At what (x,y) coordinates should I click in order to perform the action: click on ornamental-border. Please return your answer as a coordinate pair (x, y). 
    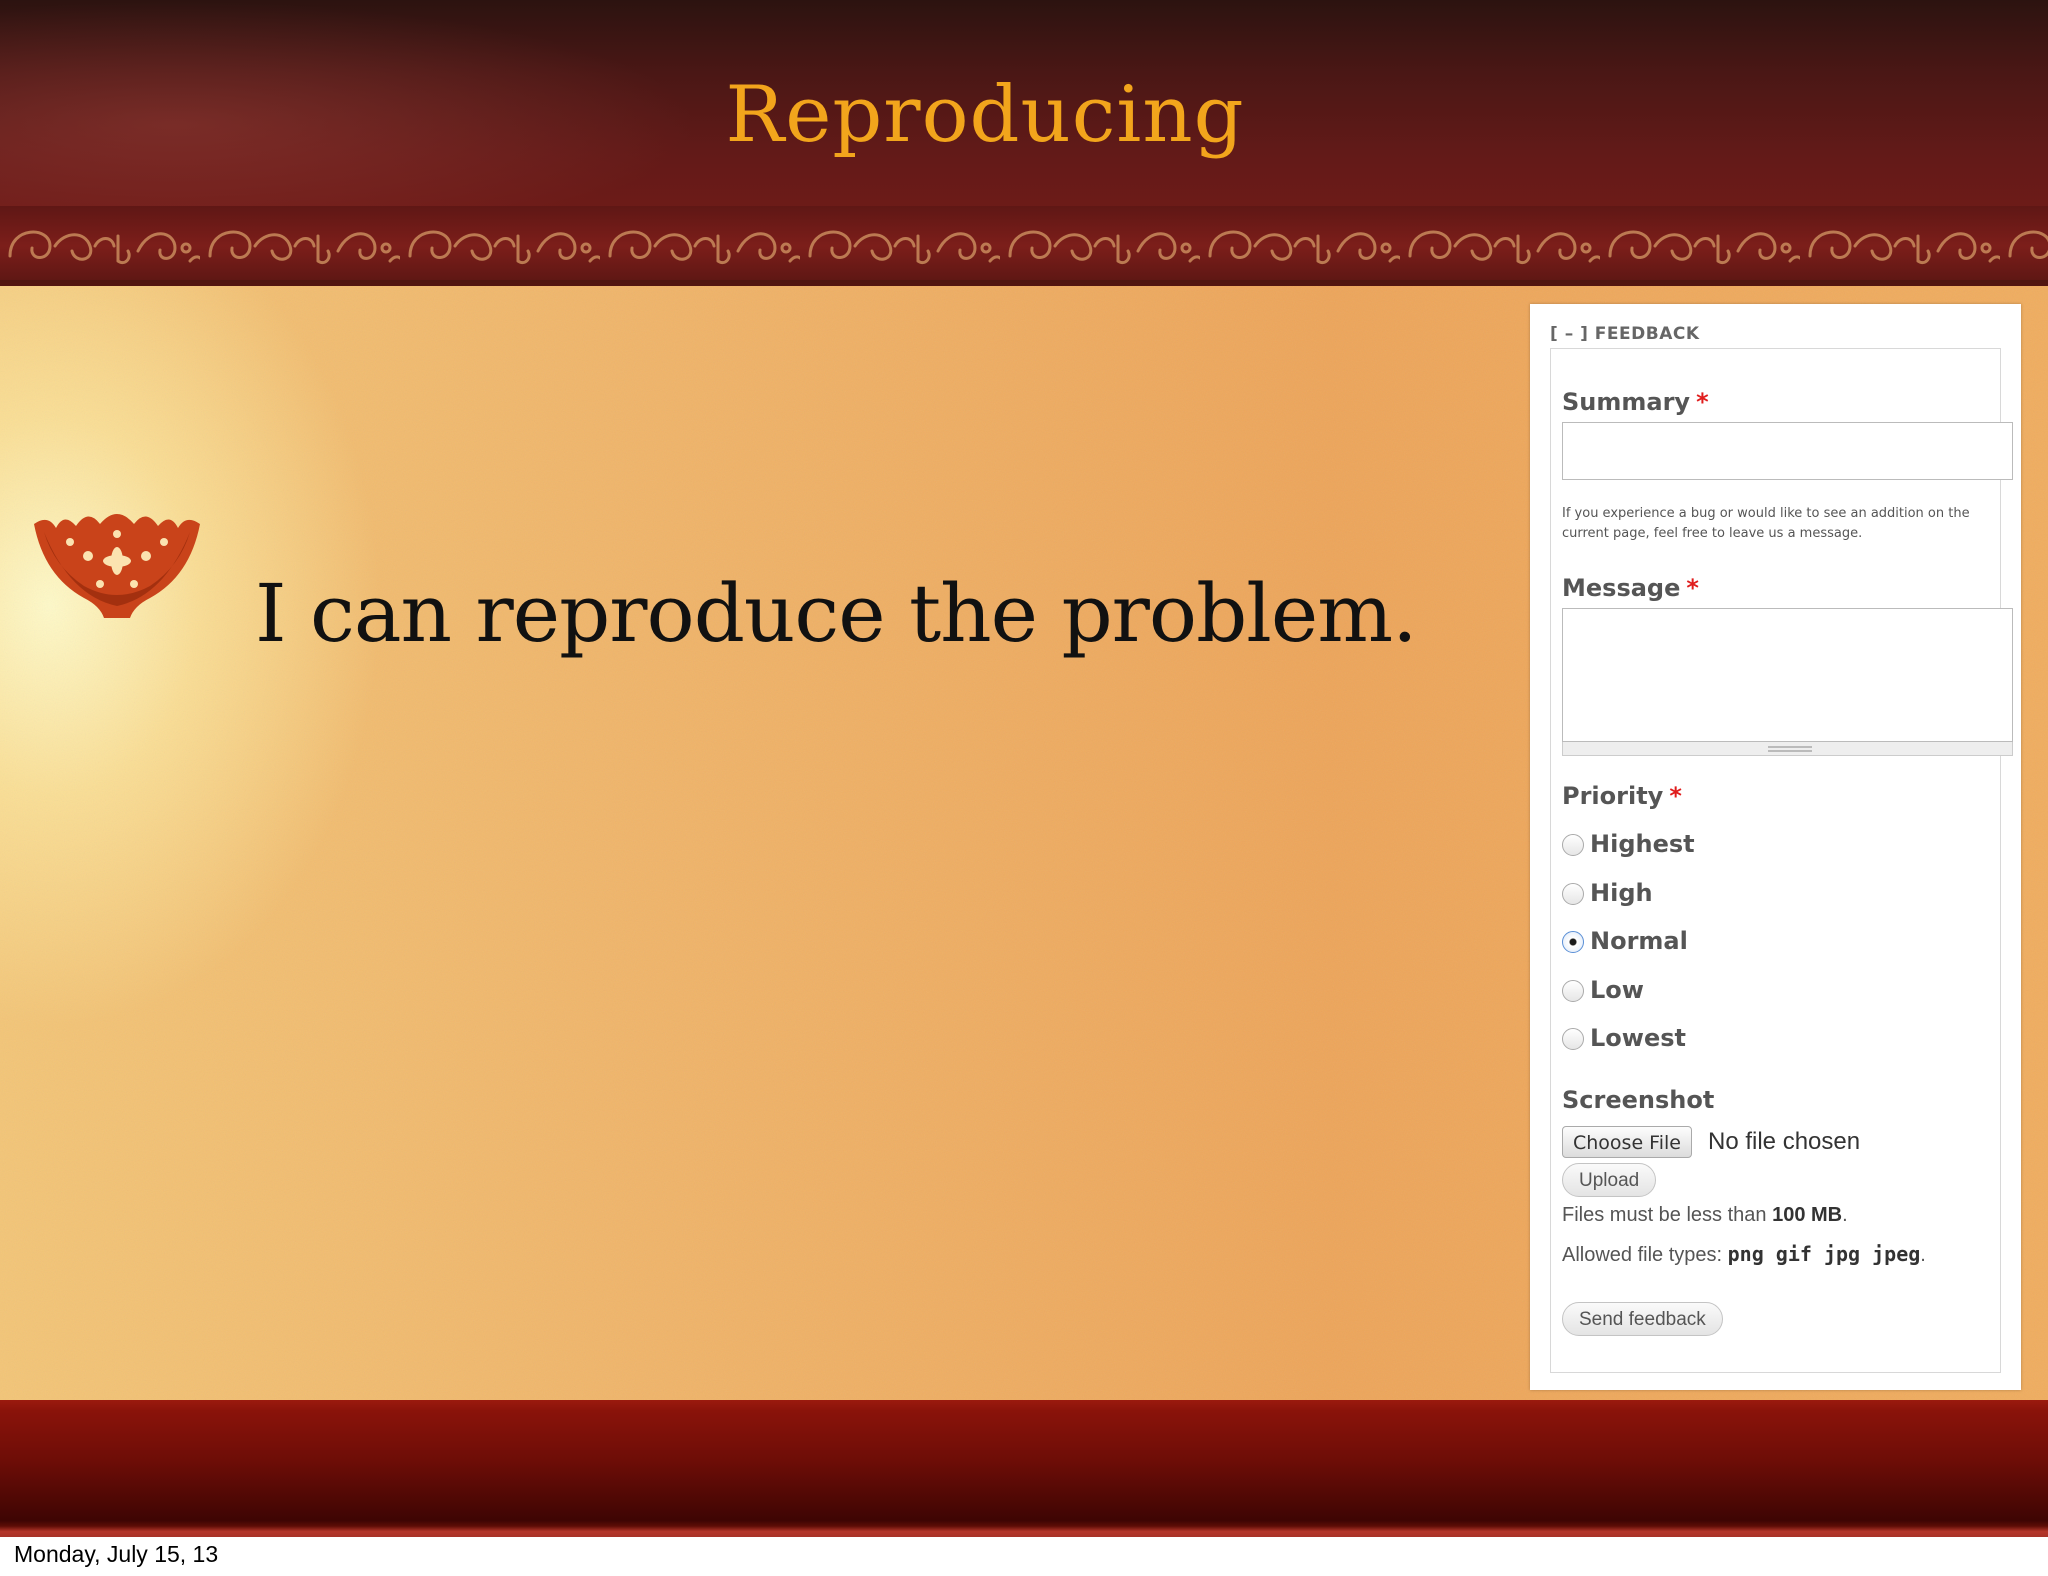
    Looking at the image, I should click on (1024, 246).